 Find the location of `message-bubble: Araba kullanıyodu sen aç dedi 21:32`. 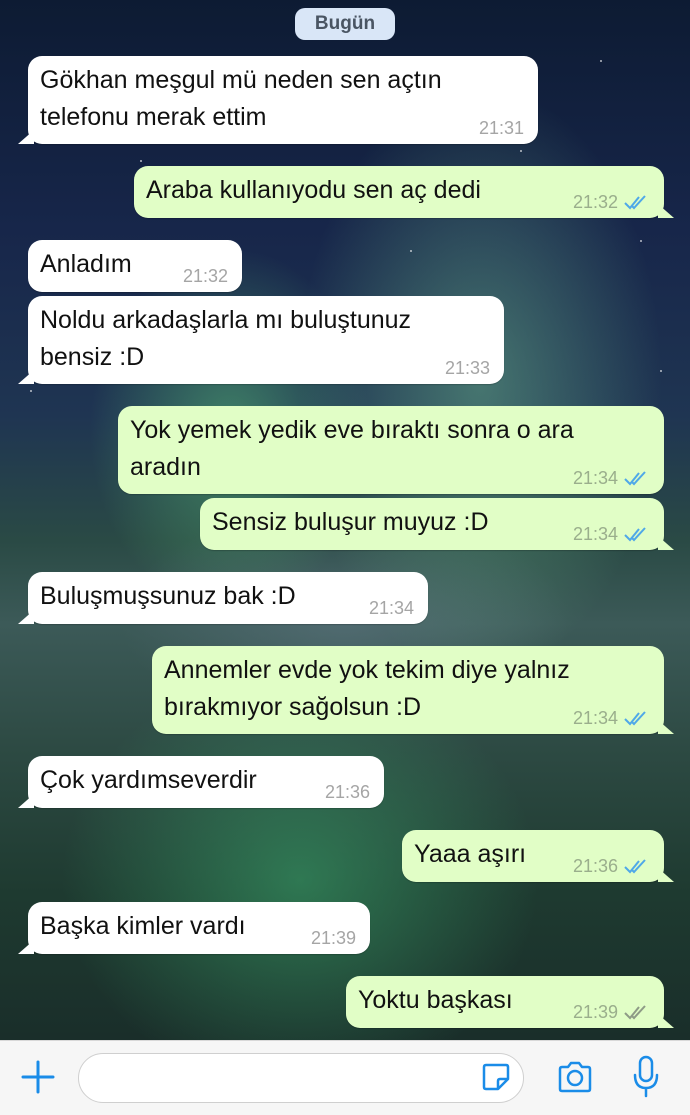

message-bubble: Araba kullanıyodu sen aç dedi 21:32 is located at coordinates (404, 192).